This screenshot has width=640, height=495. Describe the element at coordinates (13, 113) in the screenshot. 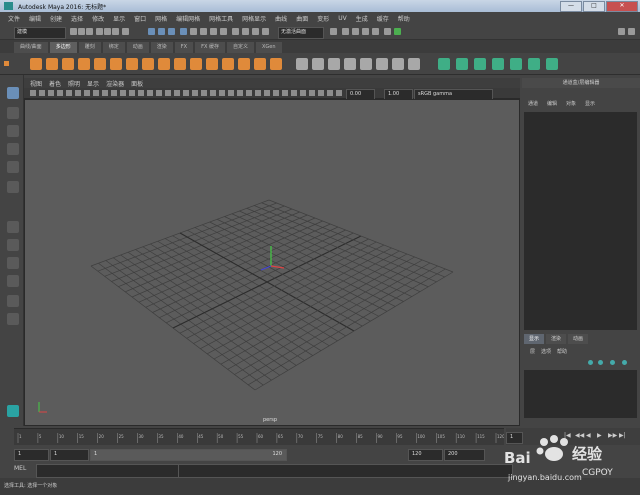

I see `lasso-tool-icon` at that location.